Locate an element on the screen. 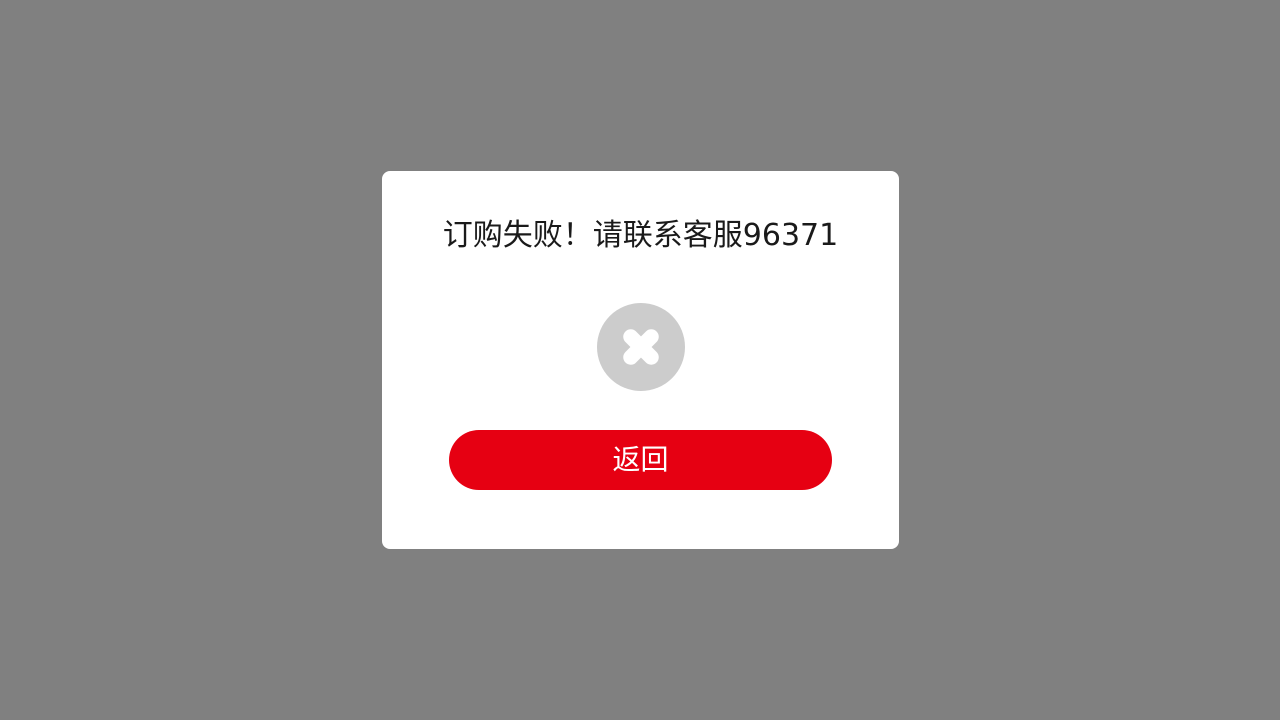 The height and width of the screenshot is (720, 1280). close-icon is located at coordinates (641, 347).